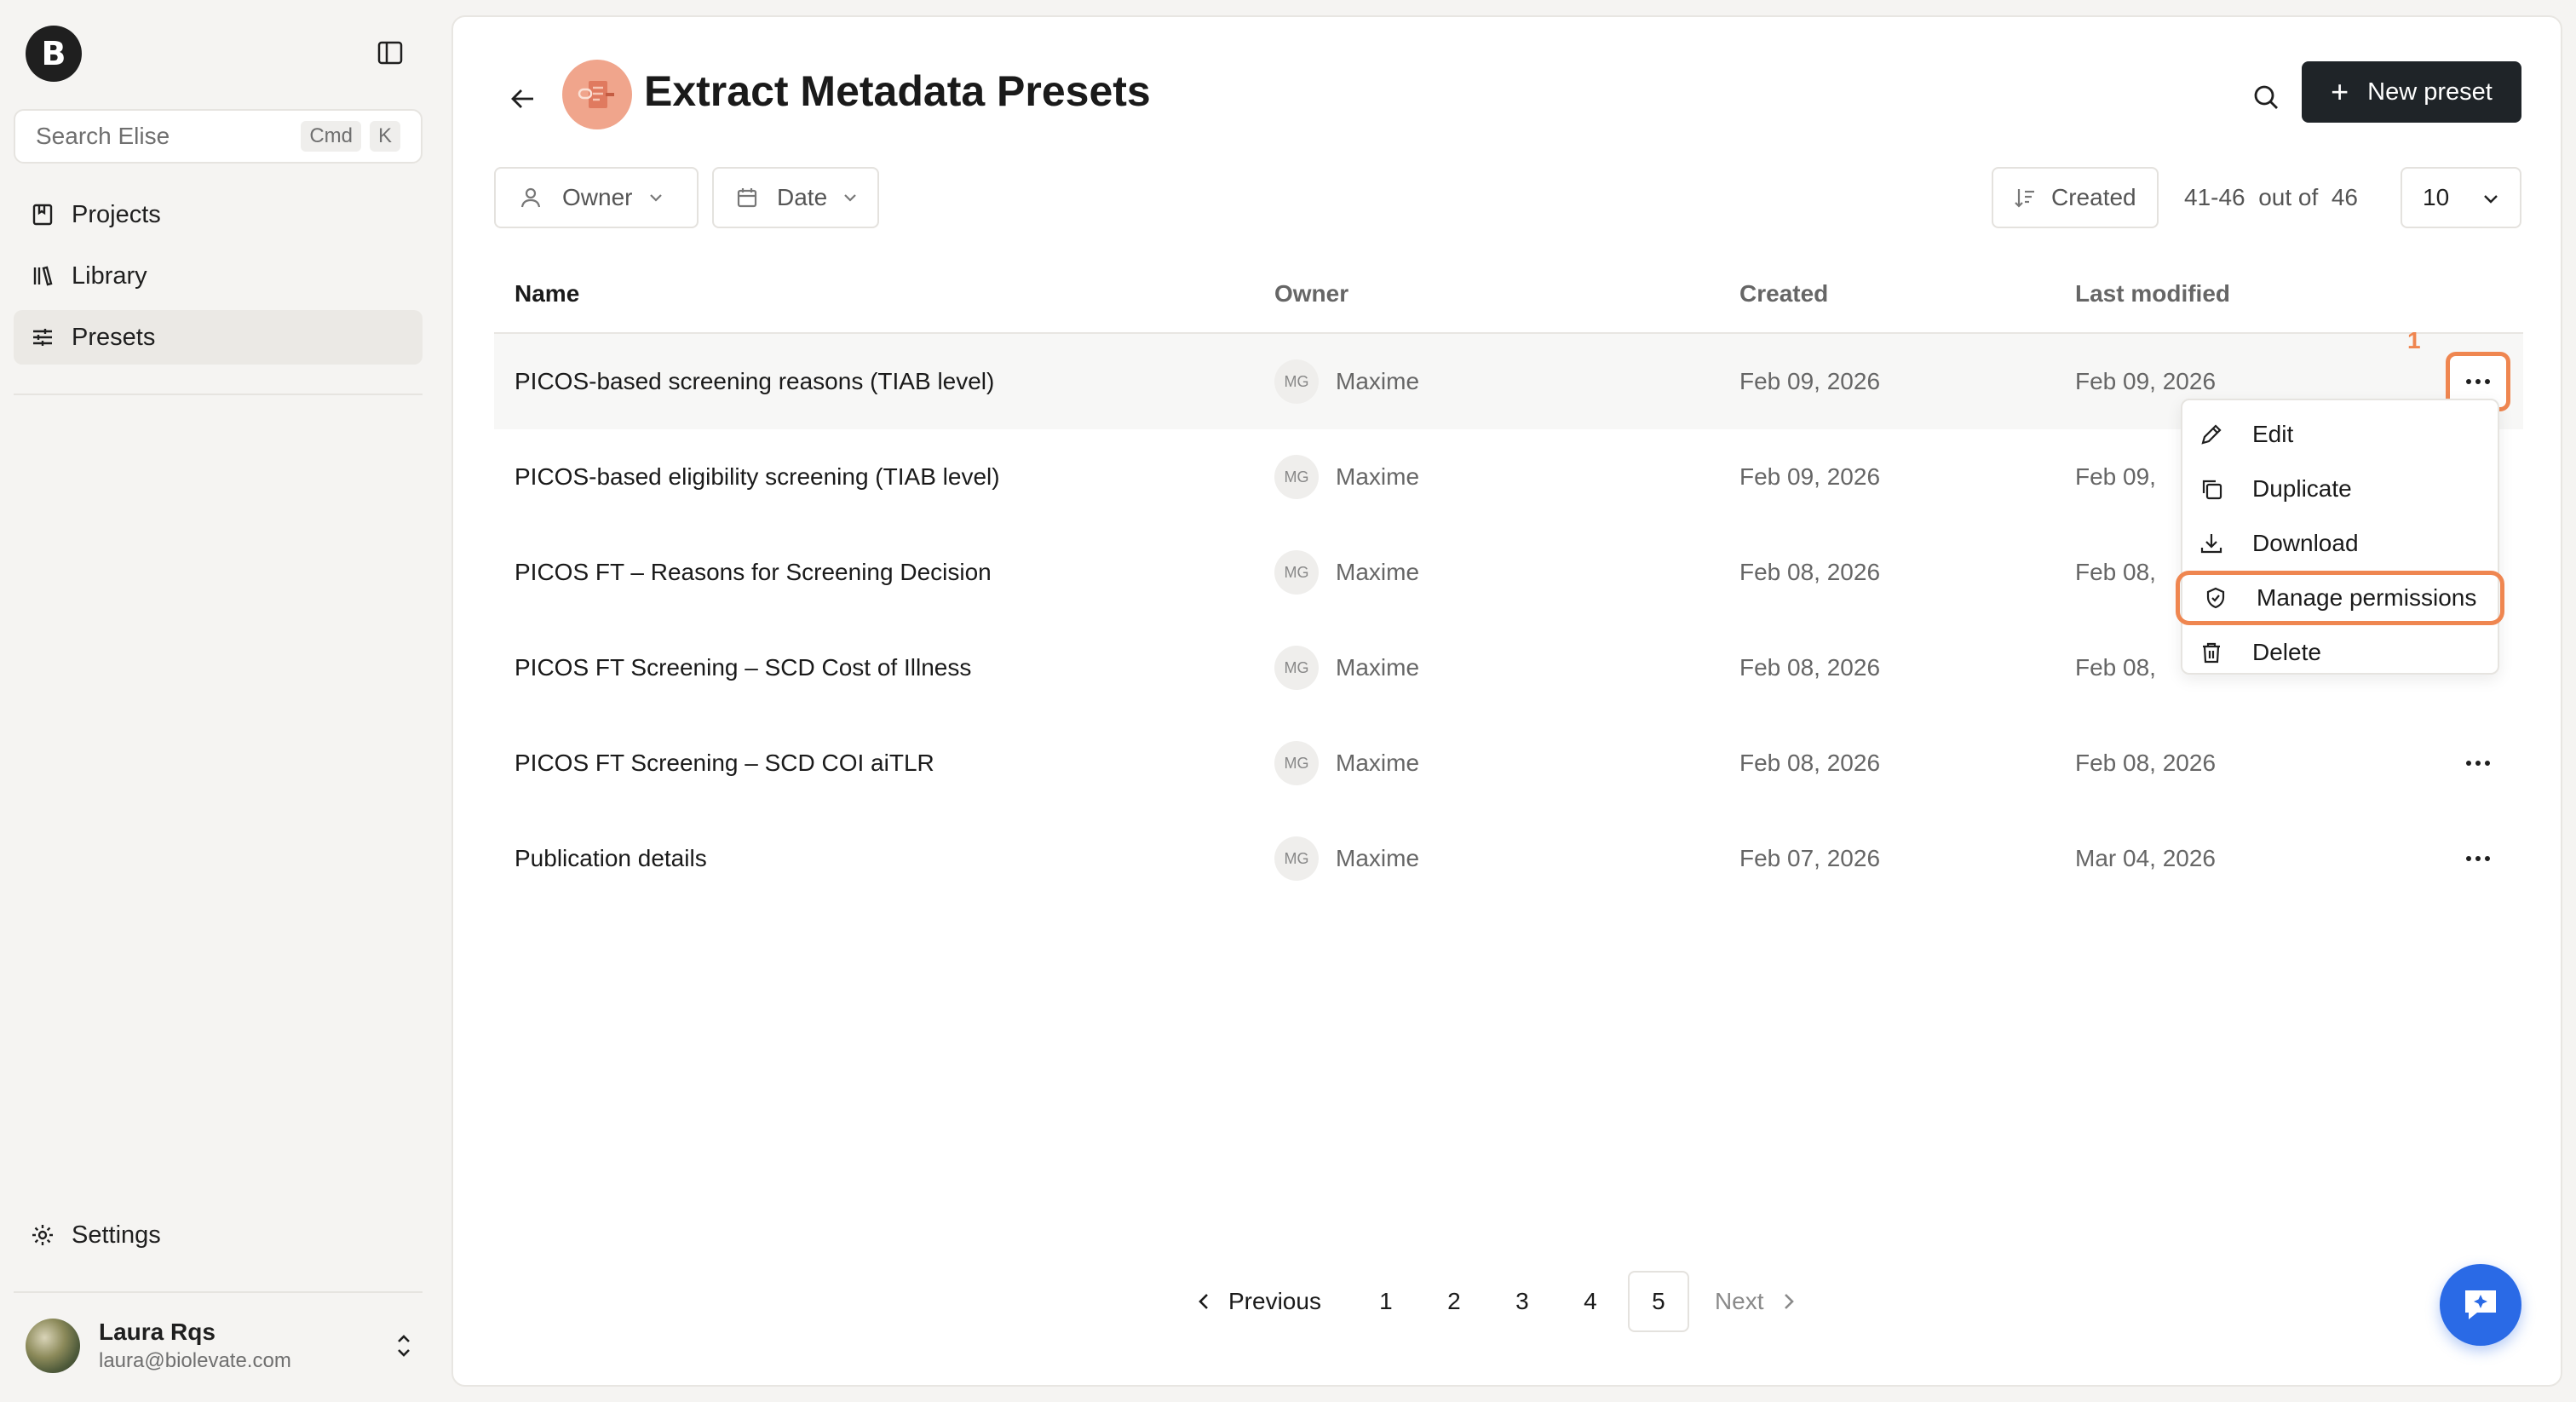  Describe the element at coordinates (1789, 1301) in the screenshot. I see `chevron-right-icon` at that location.